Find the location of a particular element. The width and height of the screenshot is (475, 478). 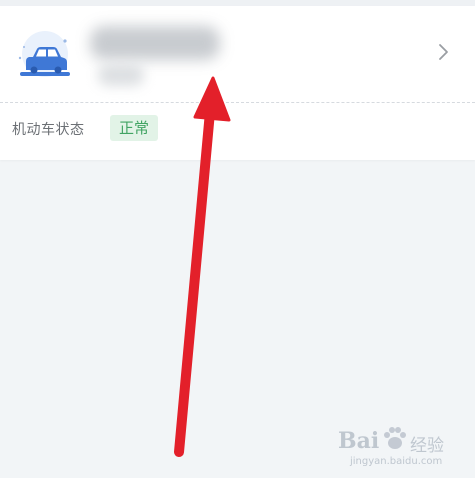

watermark-url: jingyan.baidu.com is located at coordinates (396, 461).